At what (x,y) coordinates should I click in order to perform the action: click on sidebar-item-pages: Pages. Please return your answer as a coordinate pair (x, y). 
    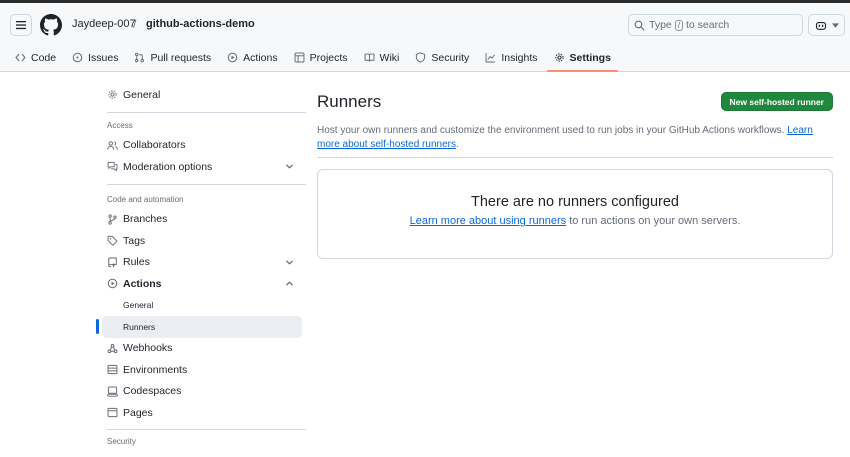
    Looking at the image, I should click on (199, 413).